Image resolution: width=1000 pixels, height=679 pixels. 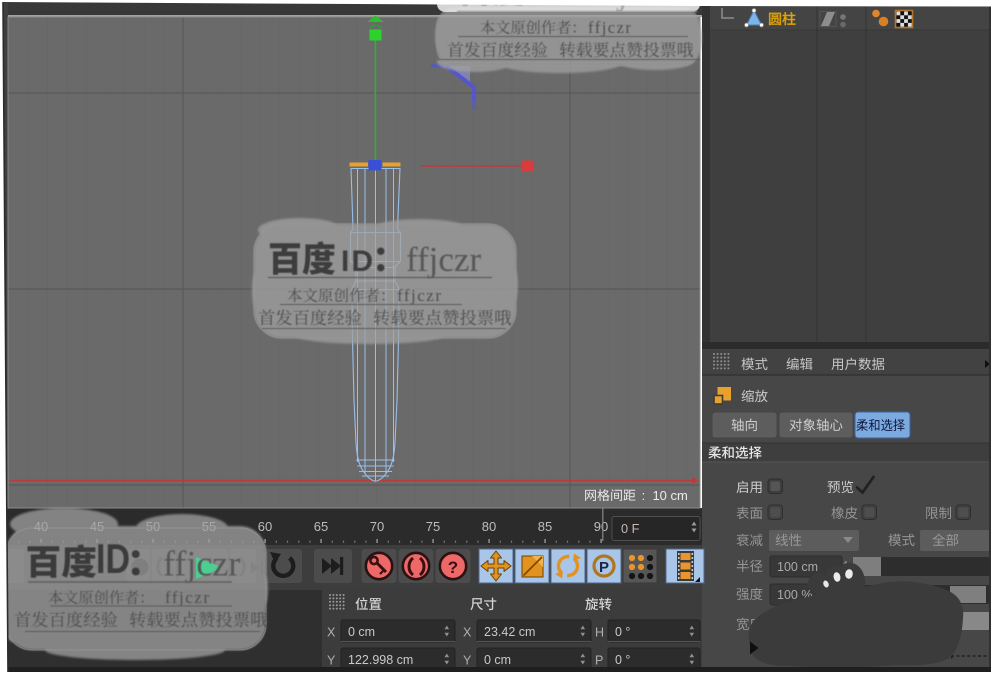 I want to click on svg-text: 75, so click(x=433, y=526).